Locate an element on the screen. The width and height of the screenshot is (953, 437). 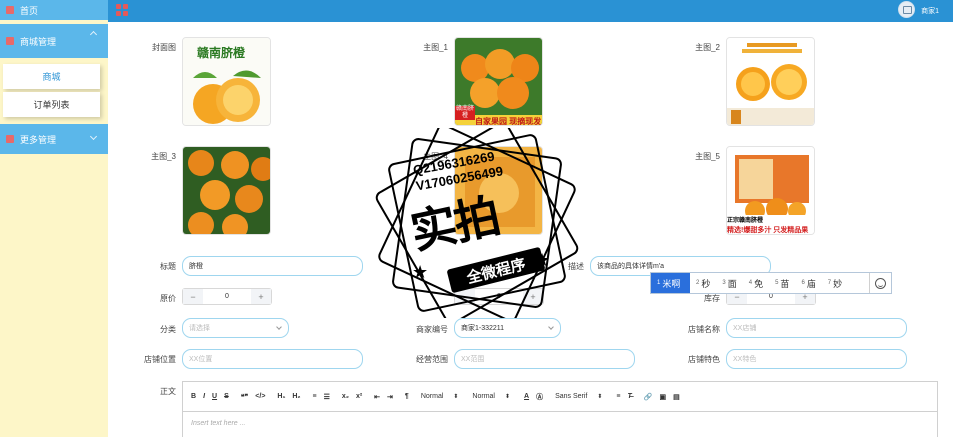
video-icon: ▤ is located at coordinates (676, 397).